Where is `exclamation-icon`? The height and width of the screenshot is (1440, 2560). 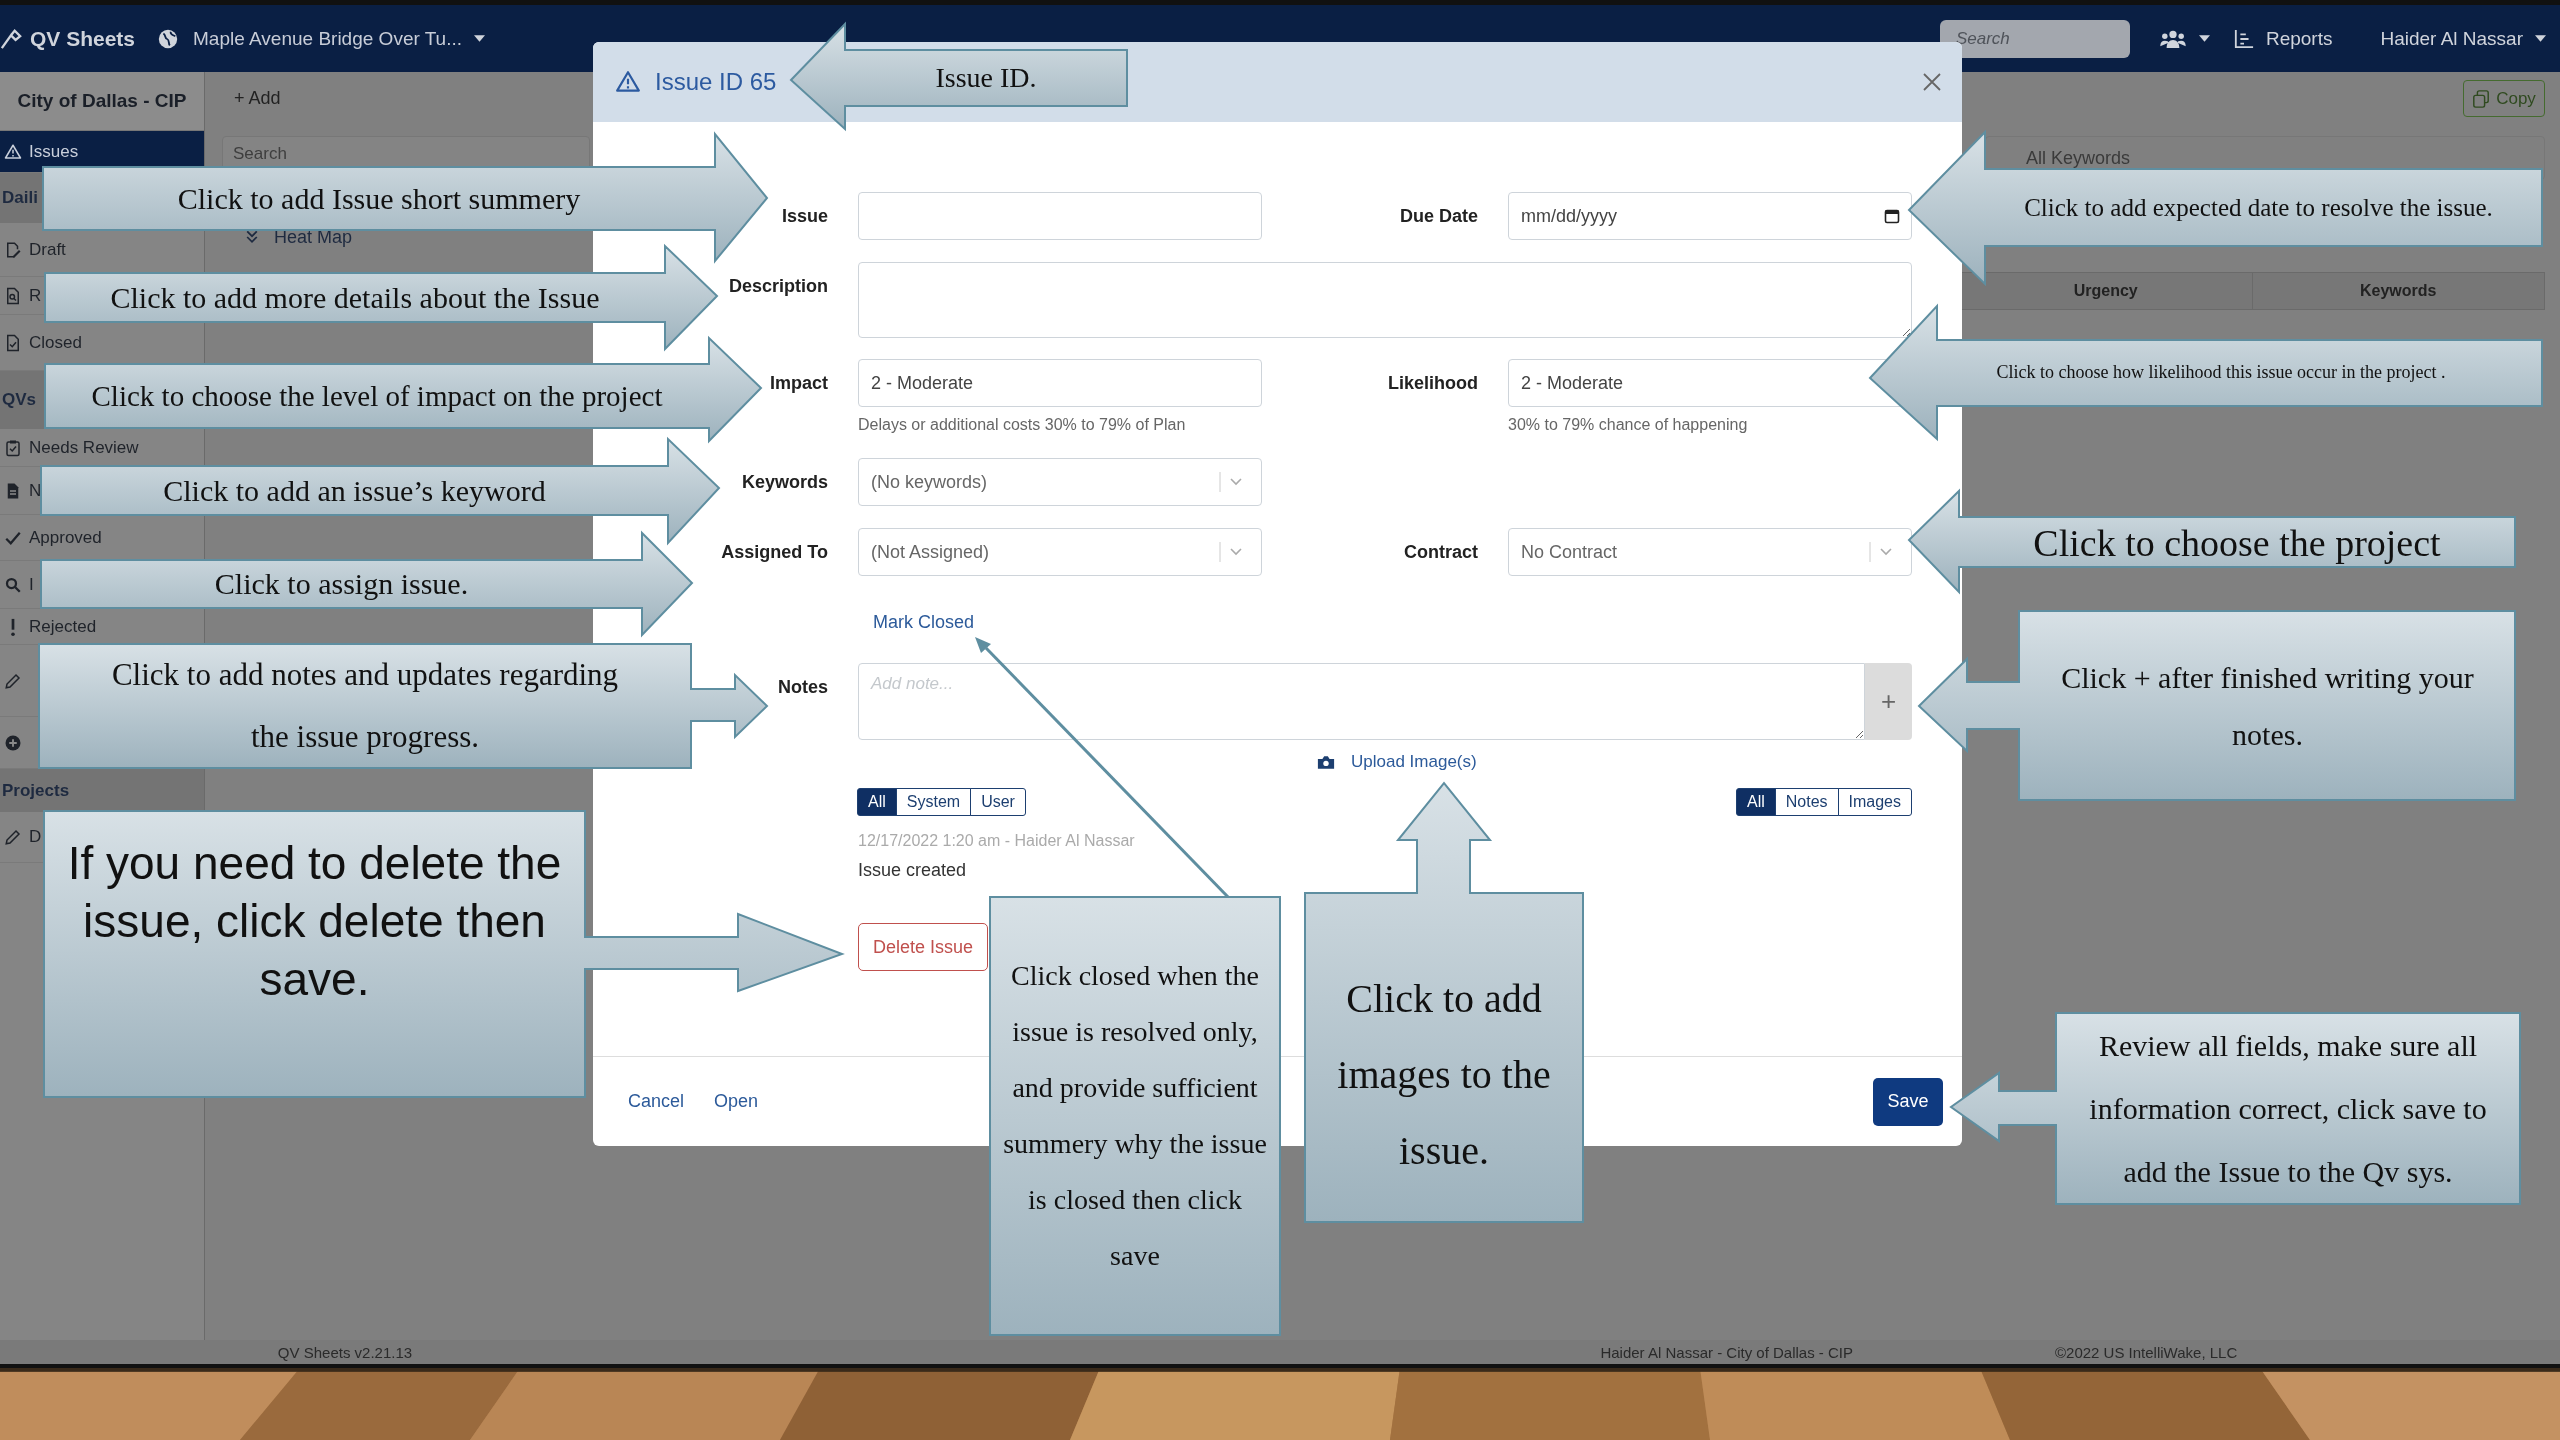 exclamation-icon is located at coordinates (13, 626).